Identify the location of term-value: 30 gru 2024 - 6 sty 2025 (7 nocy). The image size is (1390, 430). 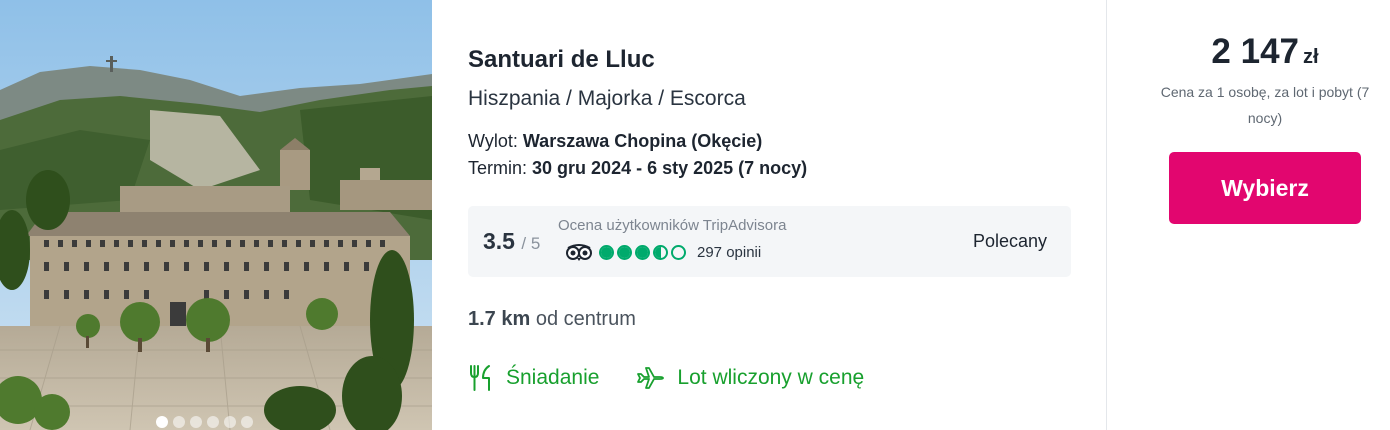
(670, 168).